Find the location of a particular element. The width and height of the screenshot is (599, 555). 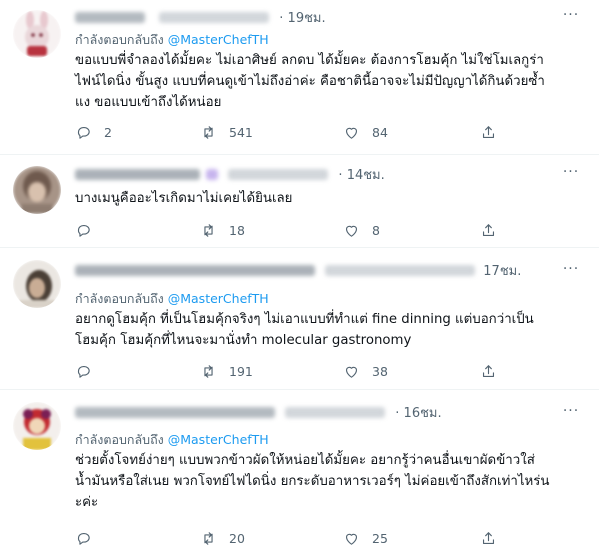

retweet-button: 541 is located at coordinates (226, 132).